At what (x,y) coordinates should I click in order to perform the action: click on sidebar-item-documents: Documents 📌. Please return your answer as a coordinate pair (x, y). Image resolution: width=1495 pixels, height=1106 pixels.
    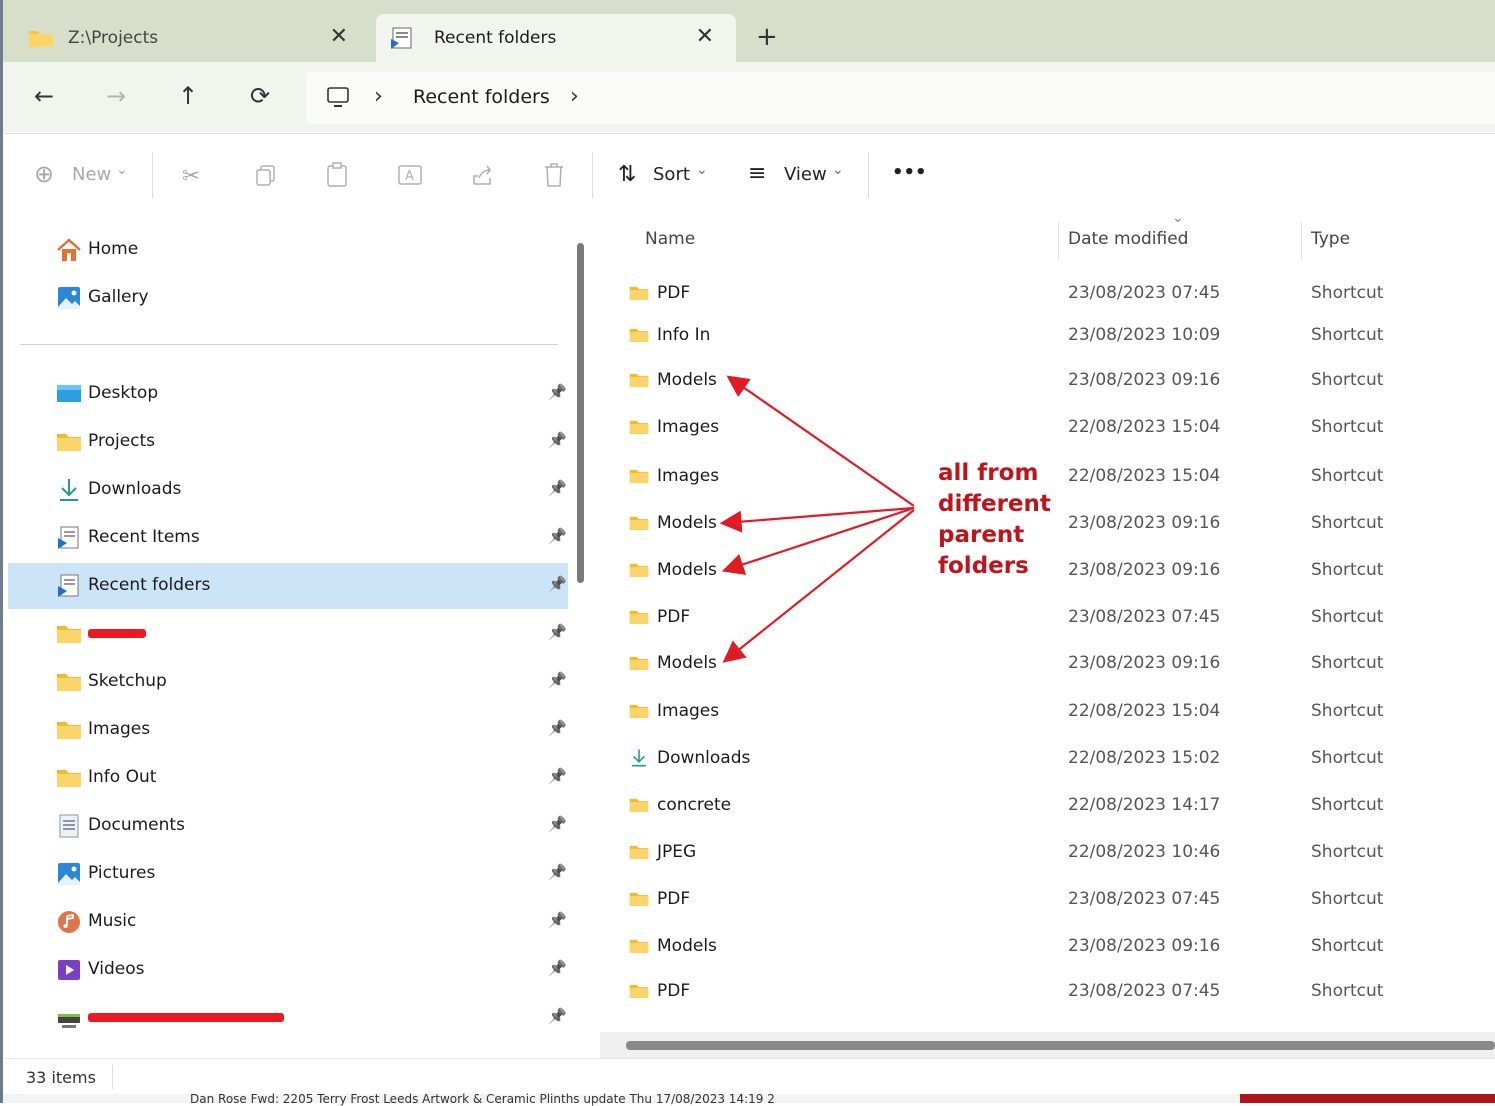
    Looking at the image, I should click on (288, 826).